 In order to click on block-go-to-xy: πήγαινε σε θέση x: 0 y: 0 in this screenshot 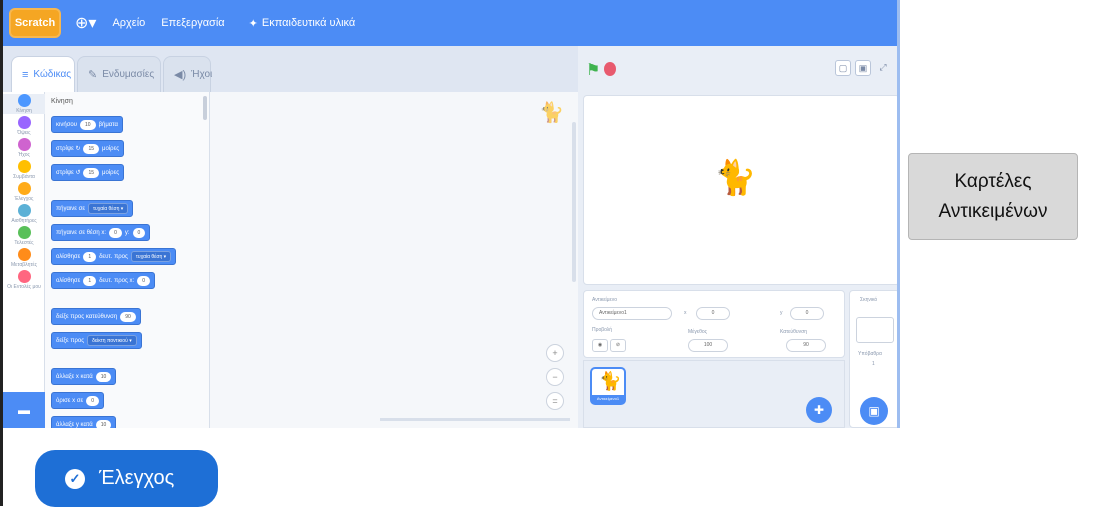, I will do `click(101, 232)`.